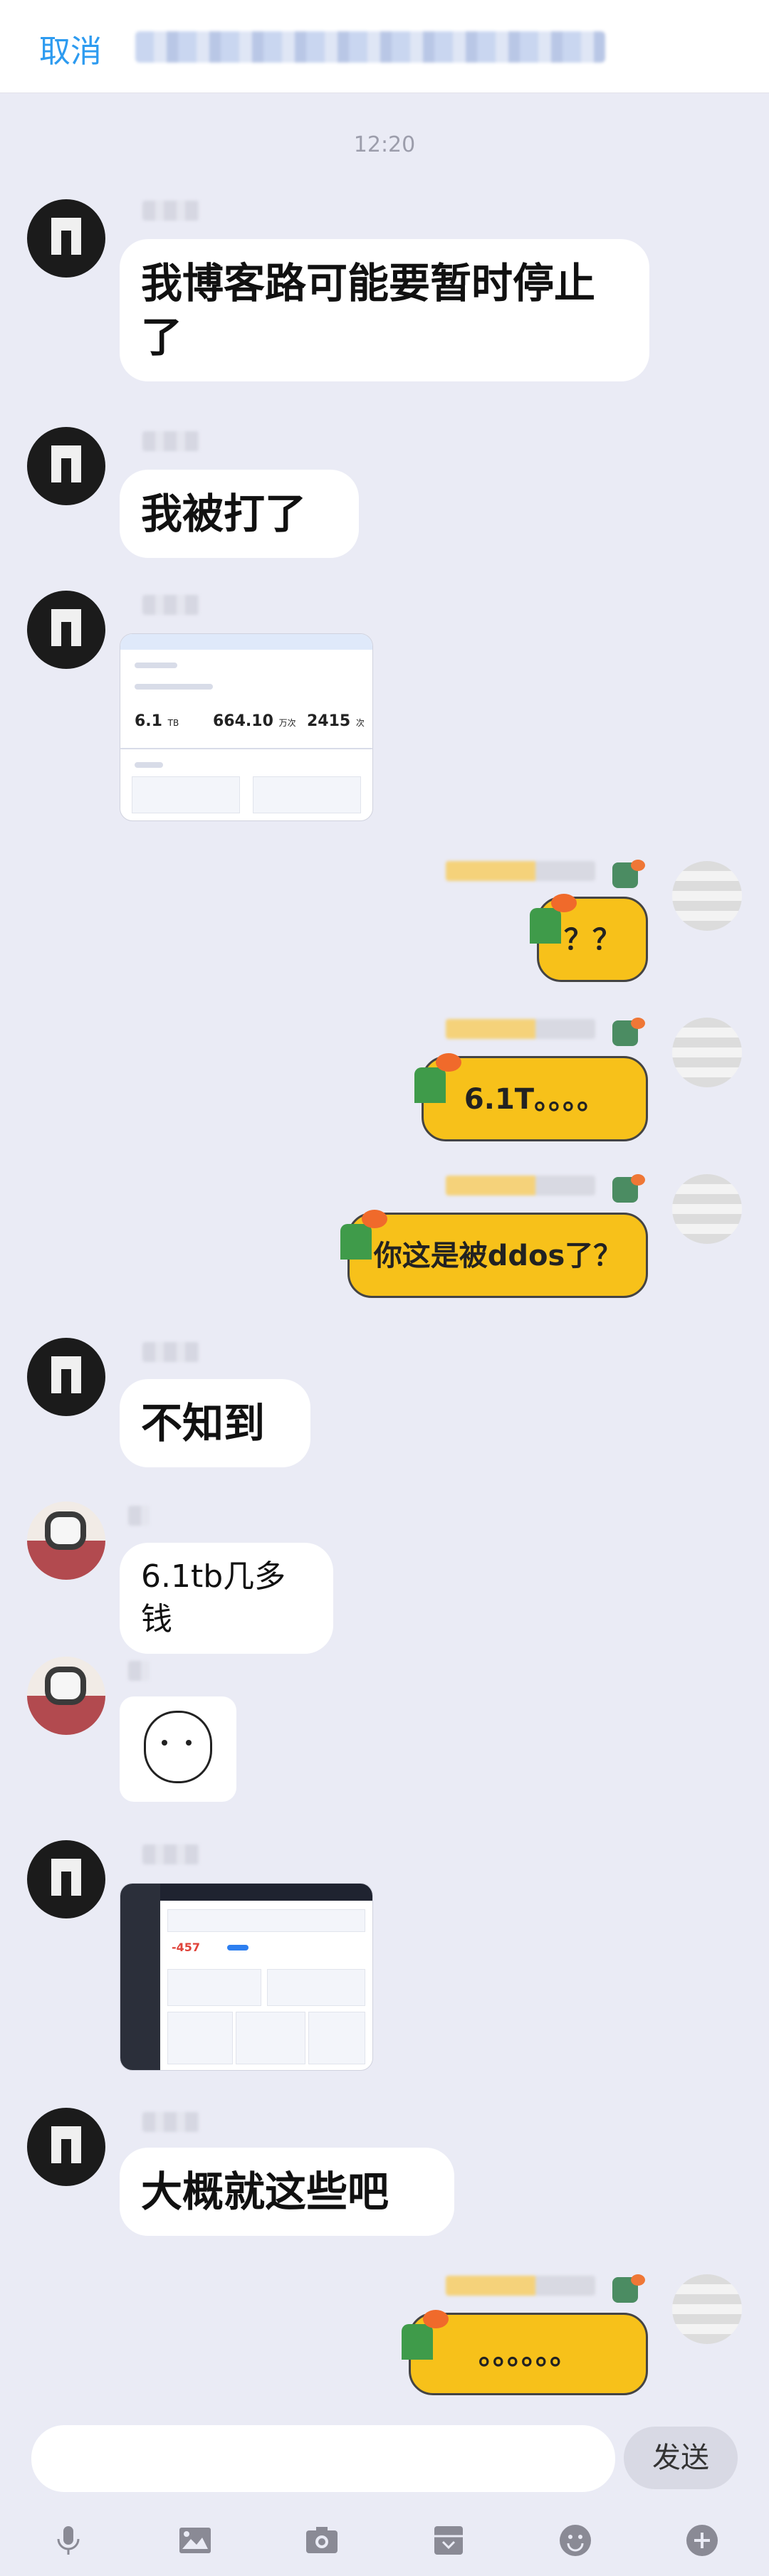  I want to click on screenshot-topbar, so click(266, 1893).